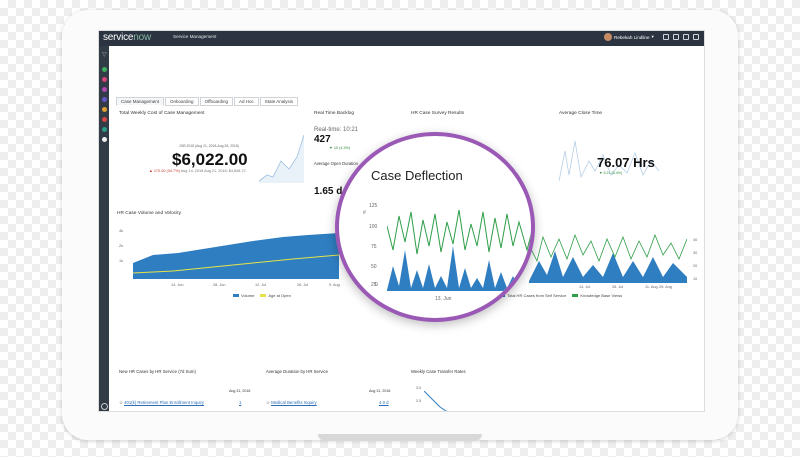 This screenshot has width=800, height=457. Describe the element at coordinates (608, 37) in the screenshot. I see `avatar` at that location.